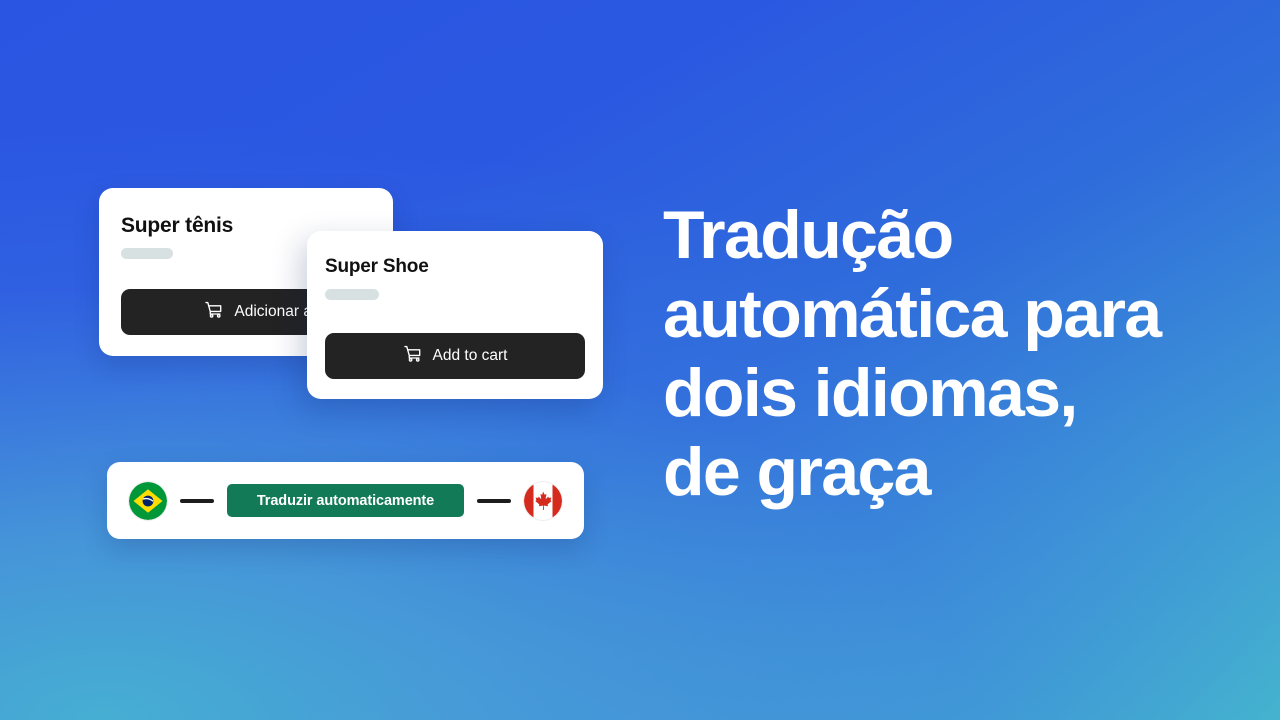  I want to click on add-to-cart-button-english: Add to cart, so click(455, 356).